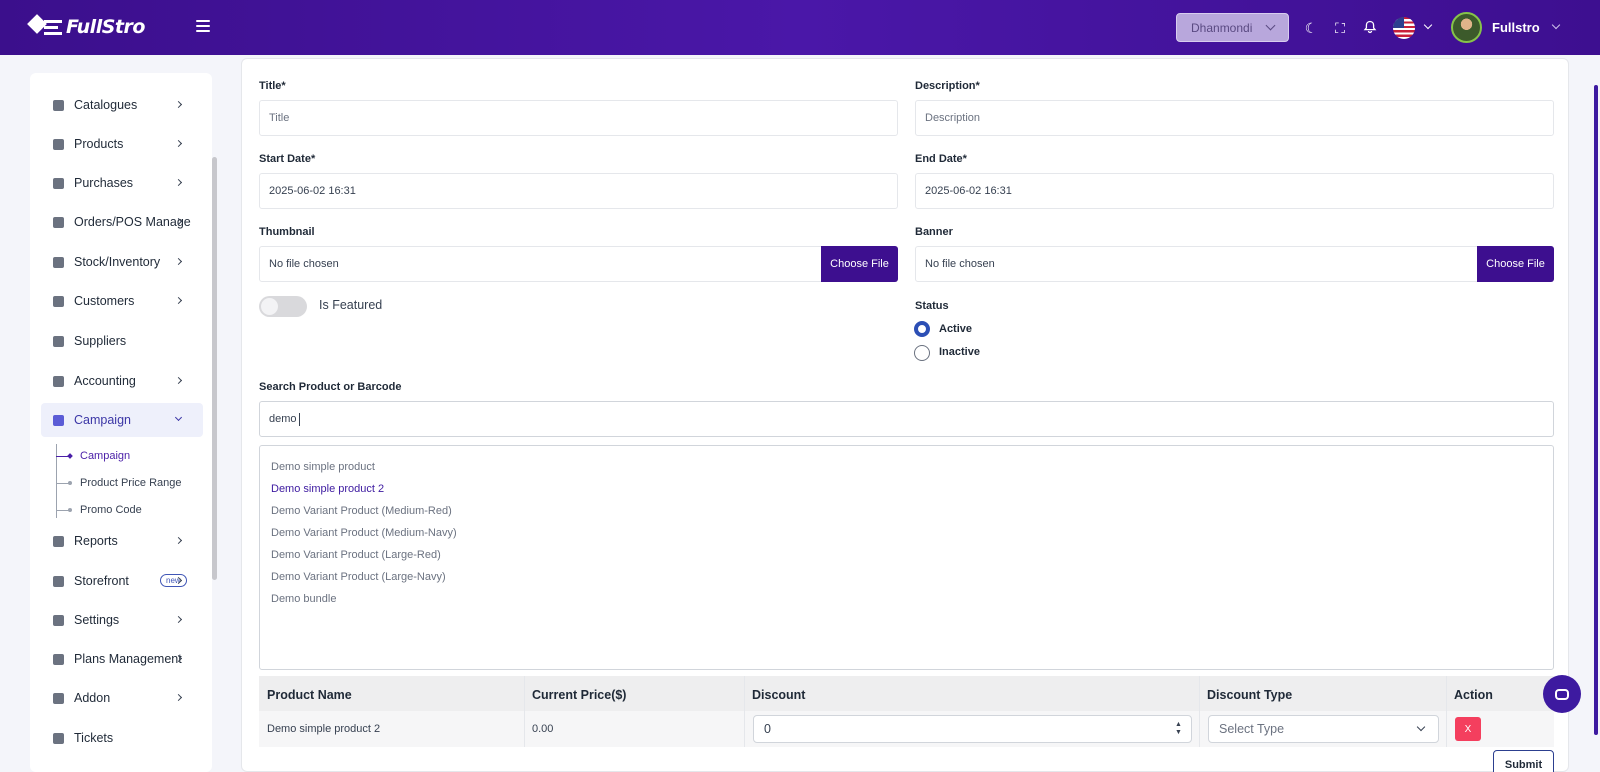  Describe the element at coordinates (1234, 118) in the screenshot. I see `description-input: Description` at that location.